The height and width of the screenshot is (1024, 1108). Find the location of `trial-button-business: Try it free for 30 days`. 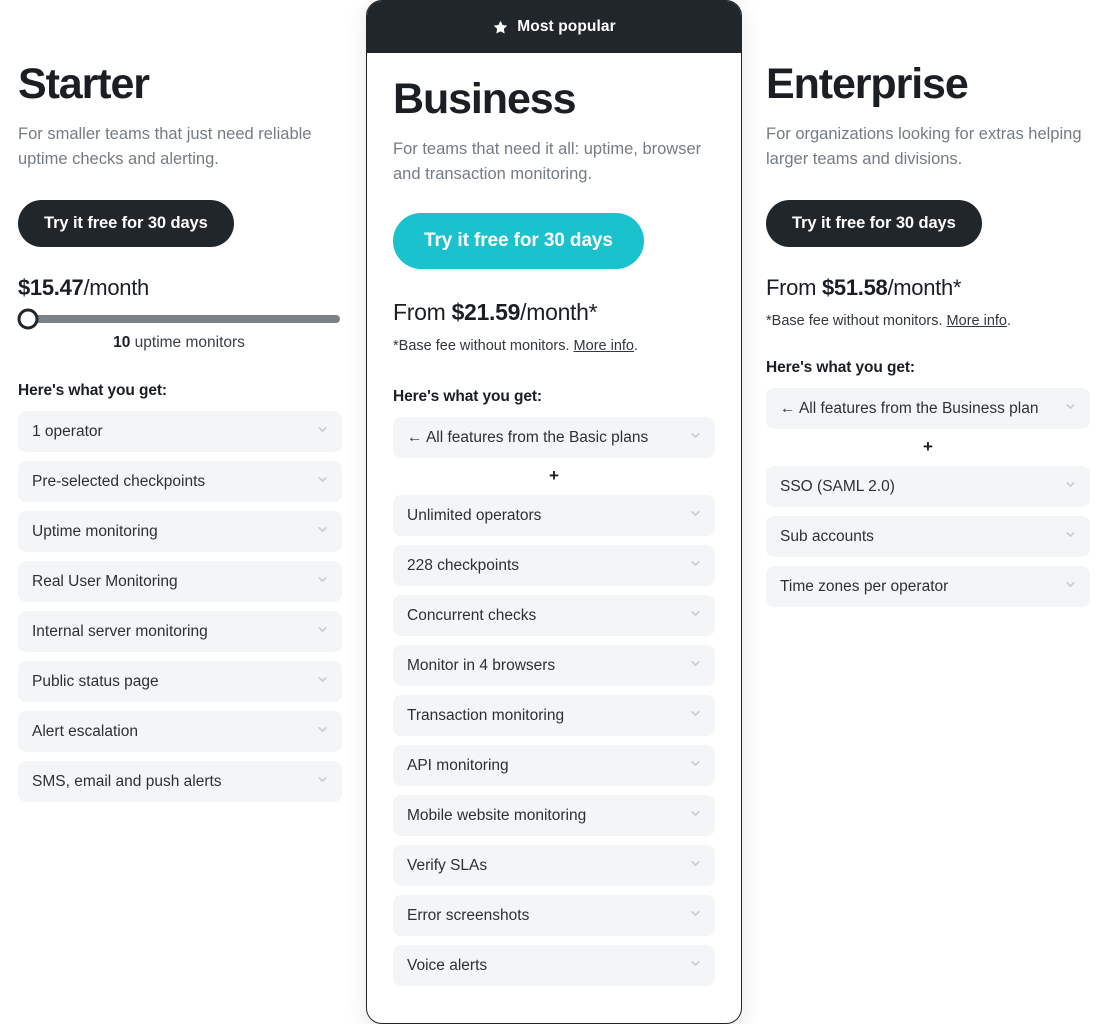

trial-button-business: Try it free for 30 days is located at coordinates (518, 241).